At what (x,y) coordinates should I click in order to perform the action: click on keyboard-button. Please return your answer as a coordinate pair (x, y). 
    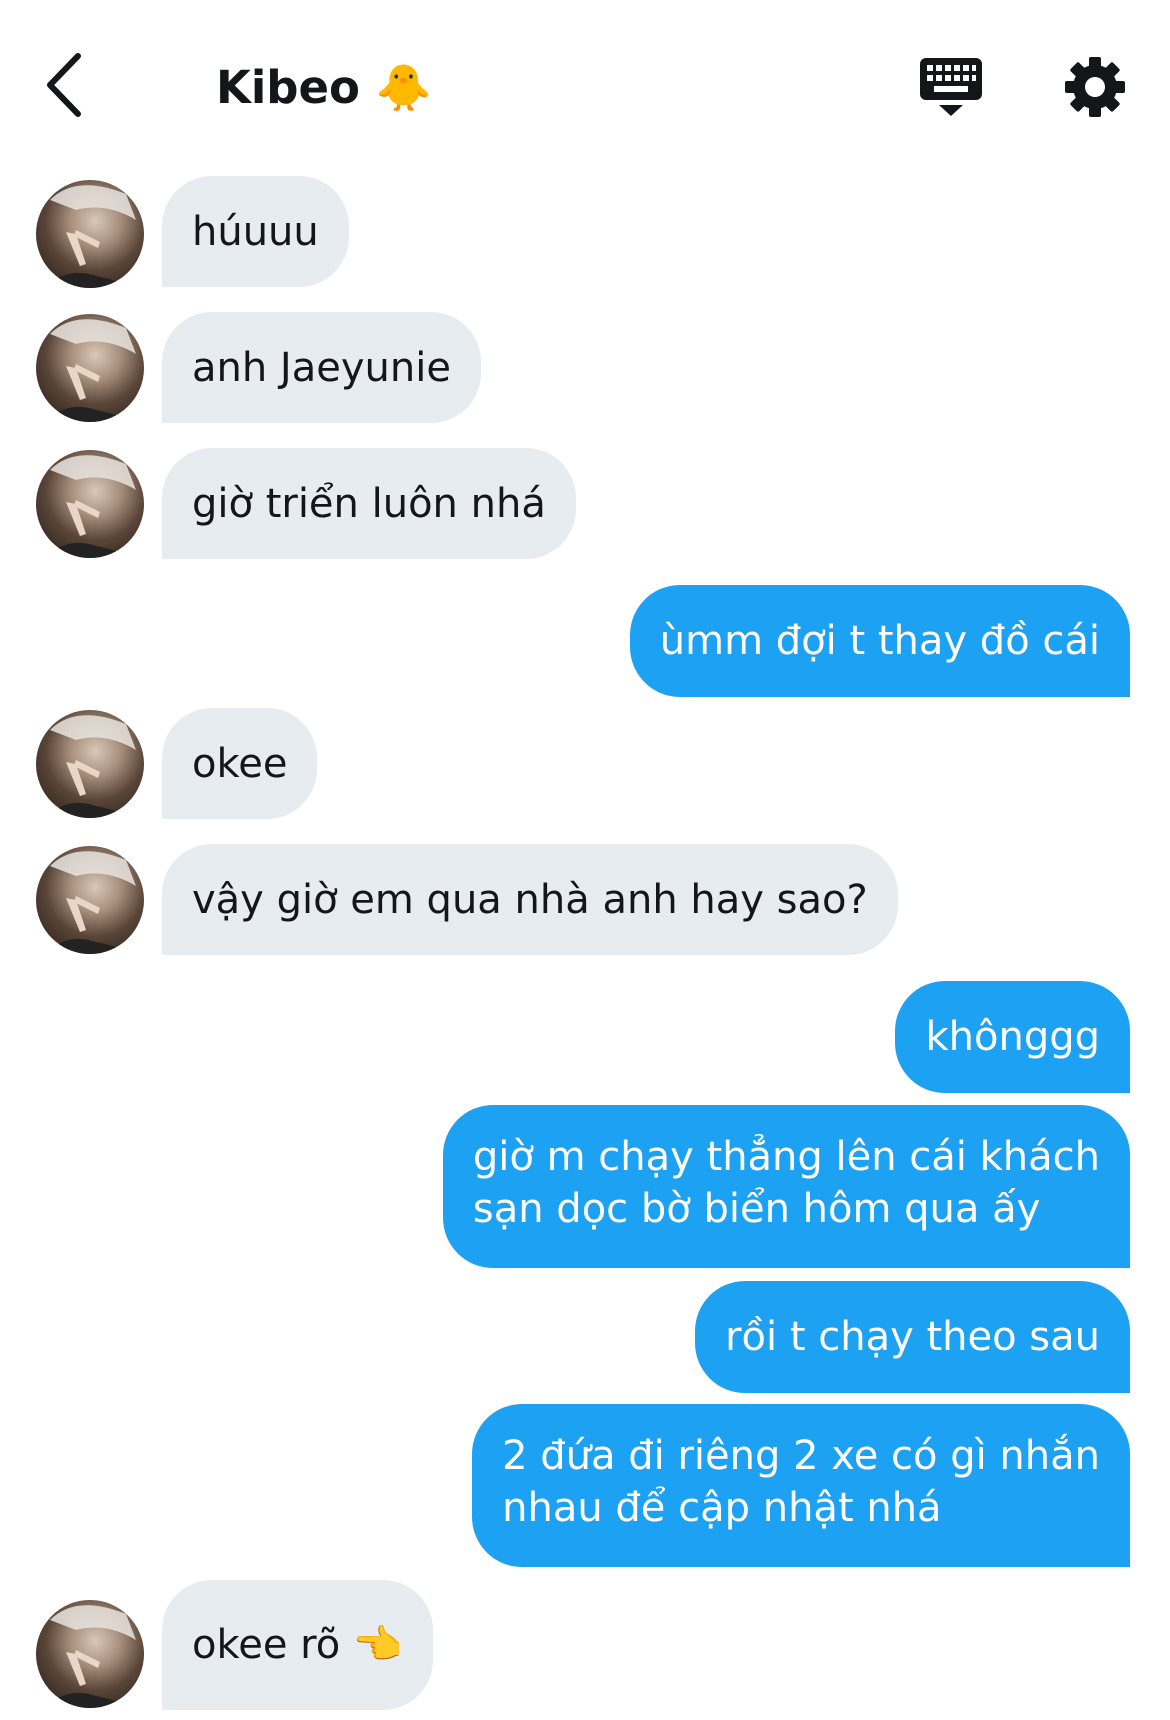
    Looking at the image, I should click on (951, 87).